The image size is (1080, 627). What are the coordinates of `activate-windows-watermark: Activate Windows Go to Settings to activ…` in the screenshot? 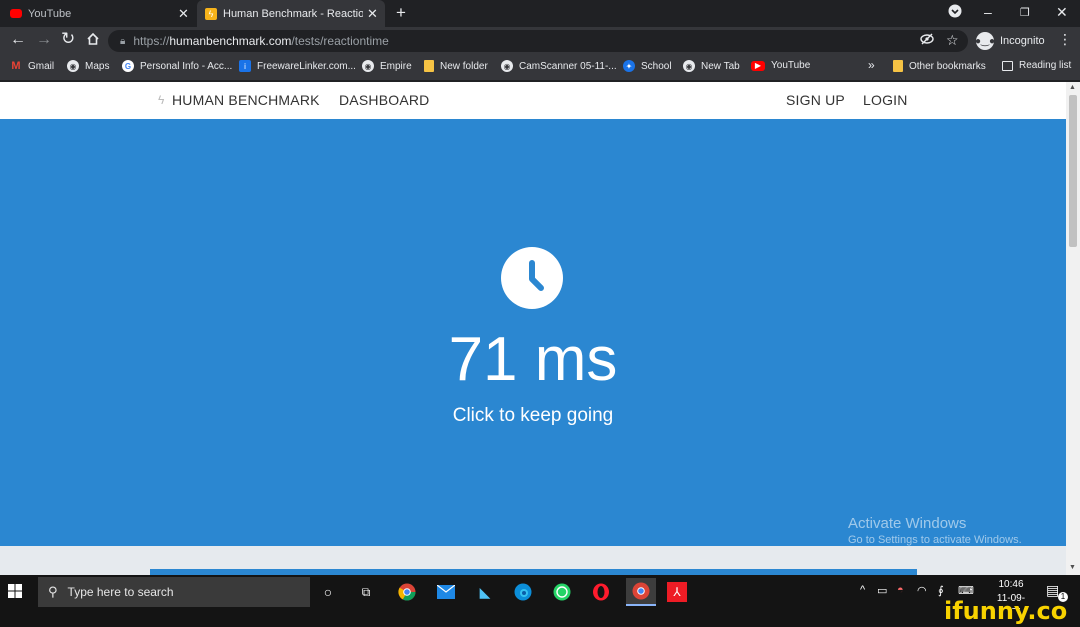 It's located at (935, 530).